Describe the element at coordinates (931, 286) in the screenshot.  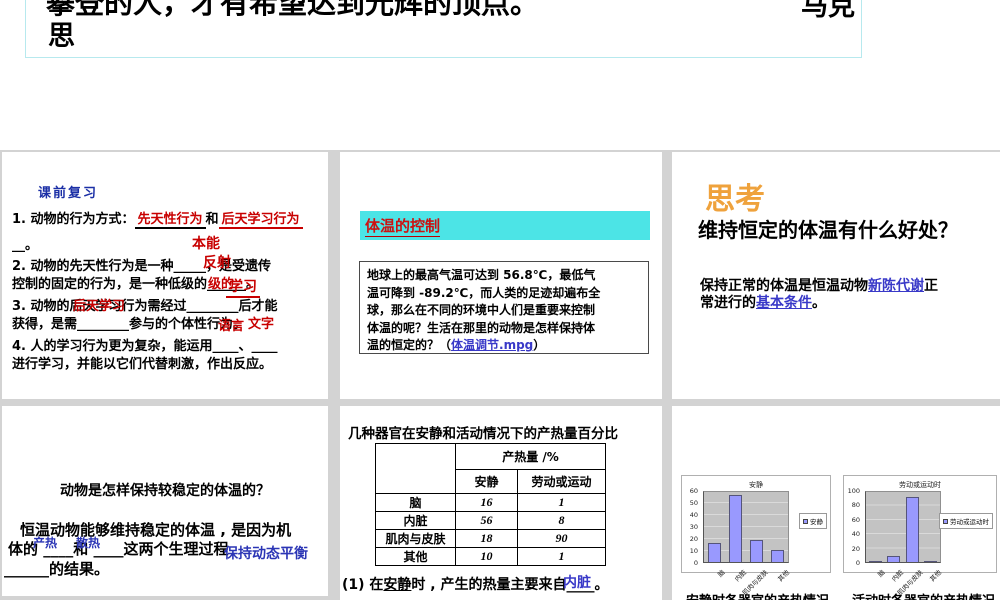
I see `think-answer-mid: 正` at that location.